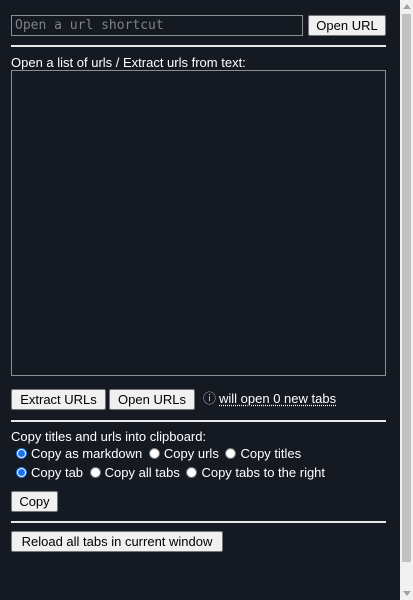 Image resolution: width=413 pixels, height=600 pixels. Describe the element at coordinates (278, 398) in the screenshot. I see `tabs-count-text: will open 0 new tabs` at that location.